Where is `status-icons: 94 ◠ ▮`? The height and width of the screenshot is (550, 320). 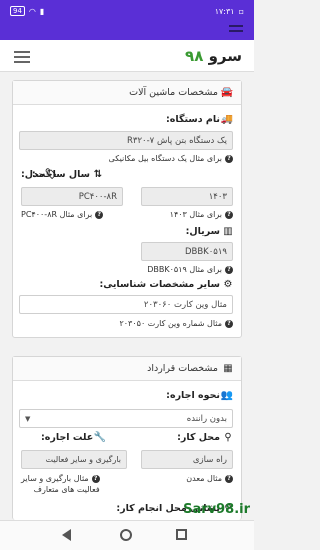 status-icons: 94 ◠ ▮ is located at coordinates (27, 11).